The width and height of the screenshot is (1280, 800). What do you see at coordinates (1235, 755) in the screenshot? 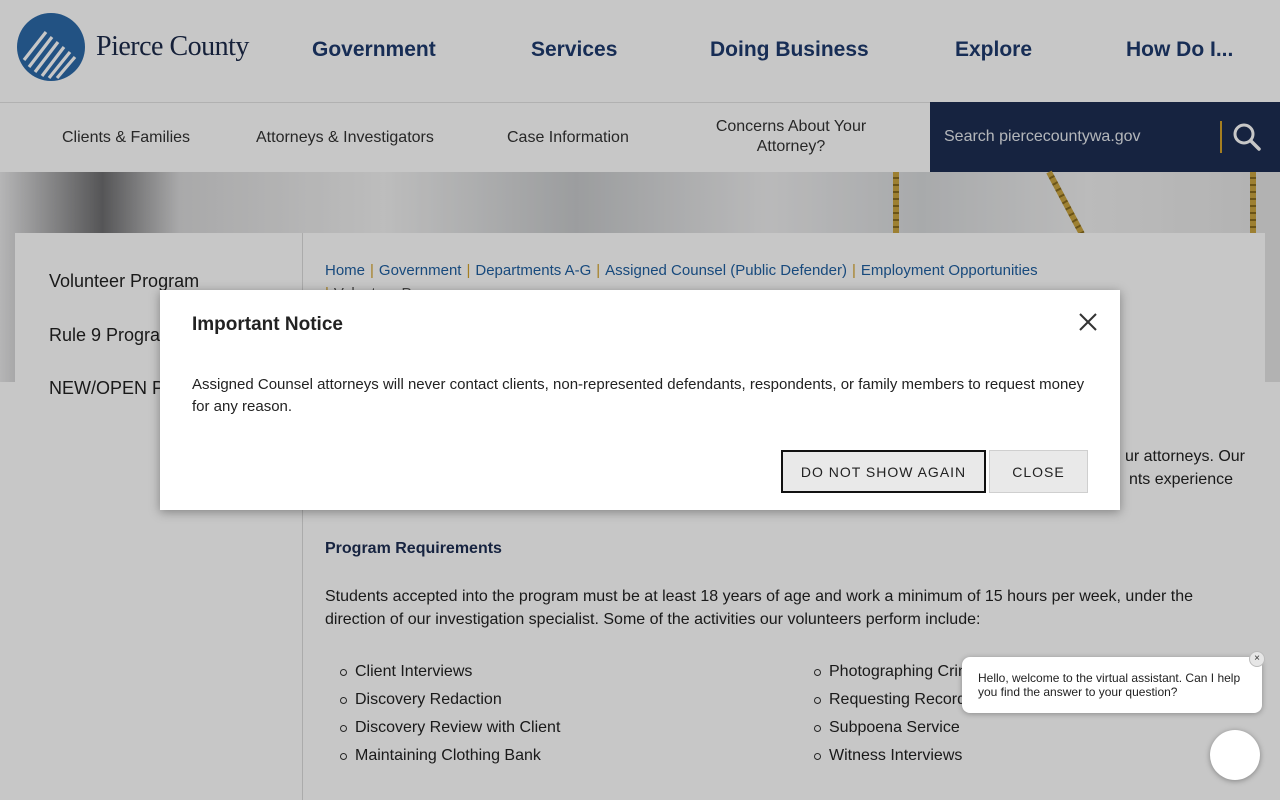
I see `chat-launcher-button` at bounding box center [1235, 755].